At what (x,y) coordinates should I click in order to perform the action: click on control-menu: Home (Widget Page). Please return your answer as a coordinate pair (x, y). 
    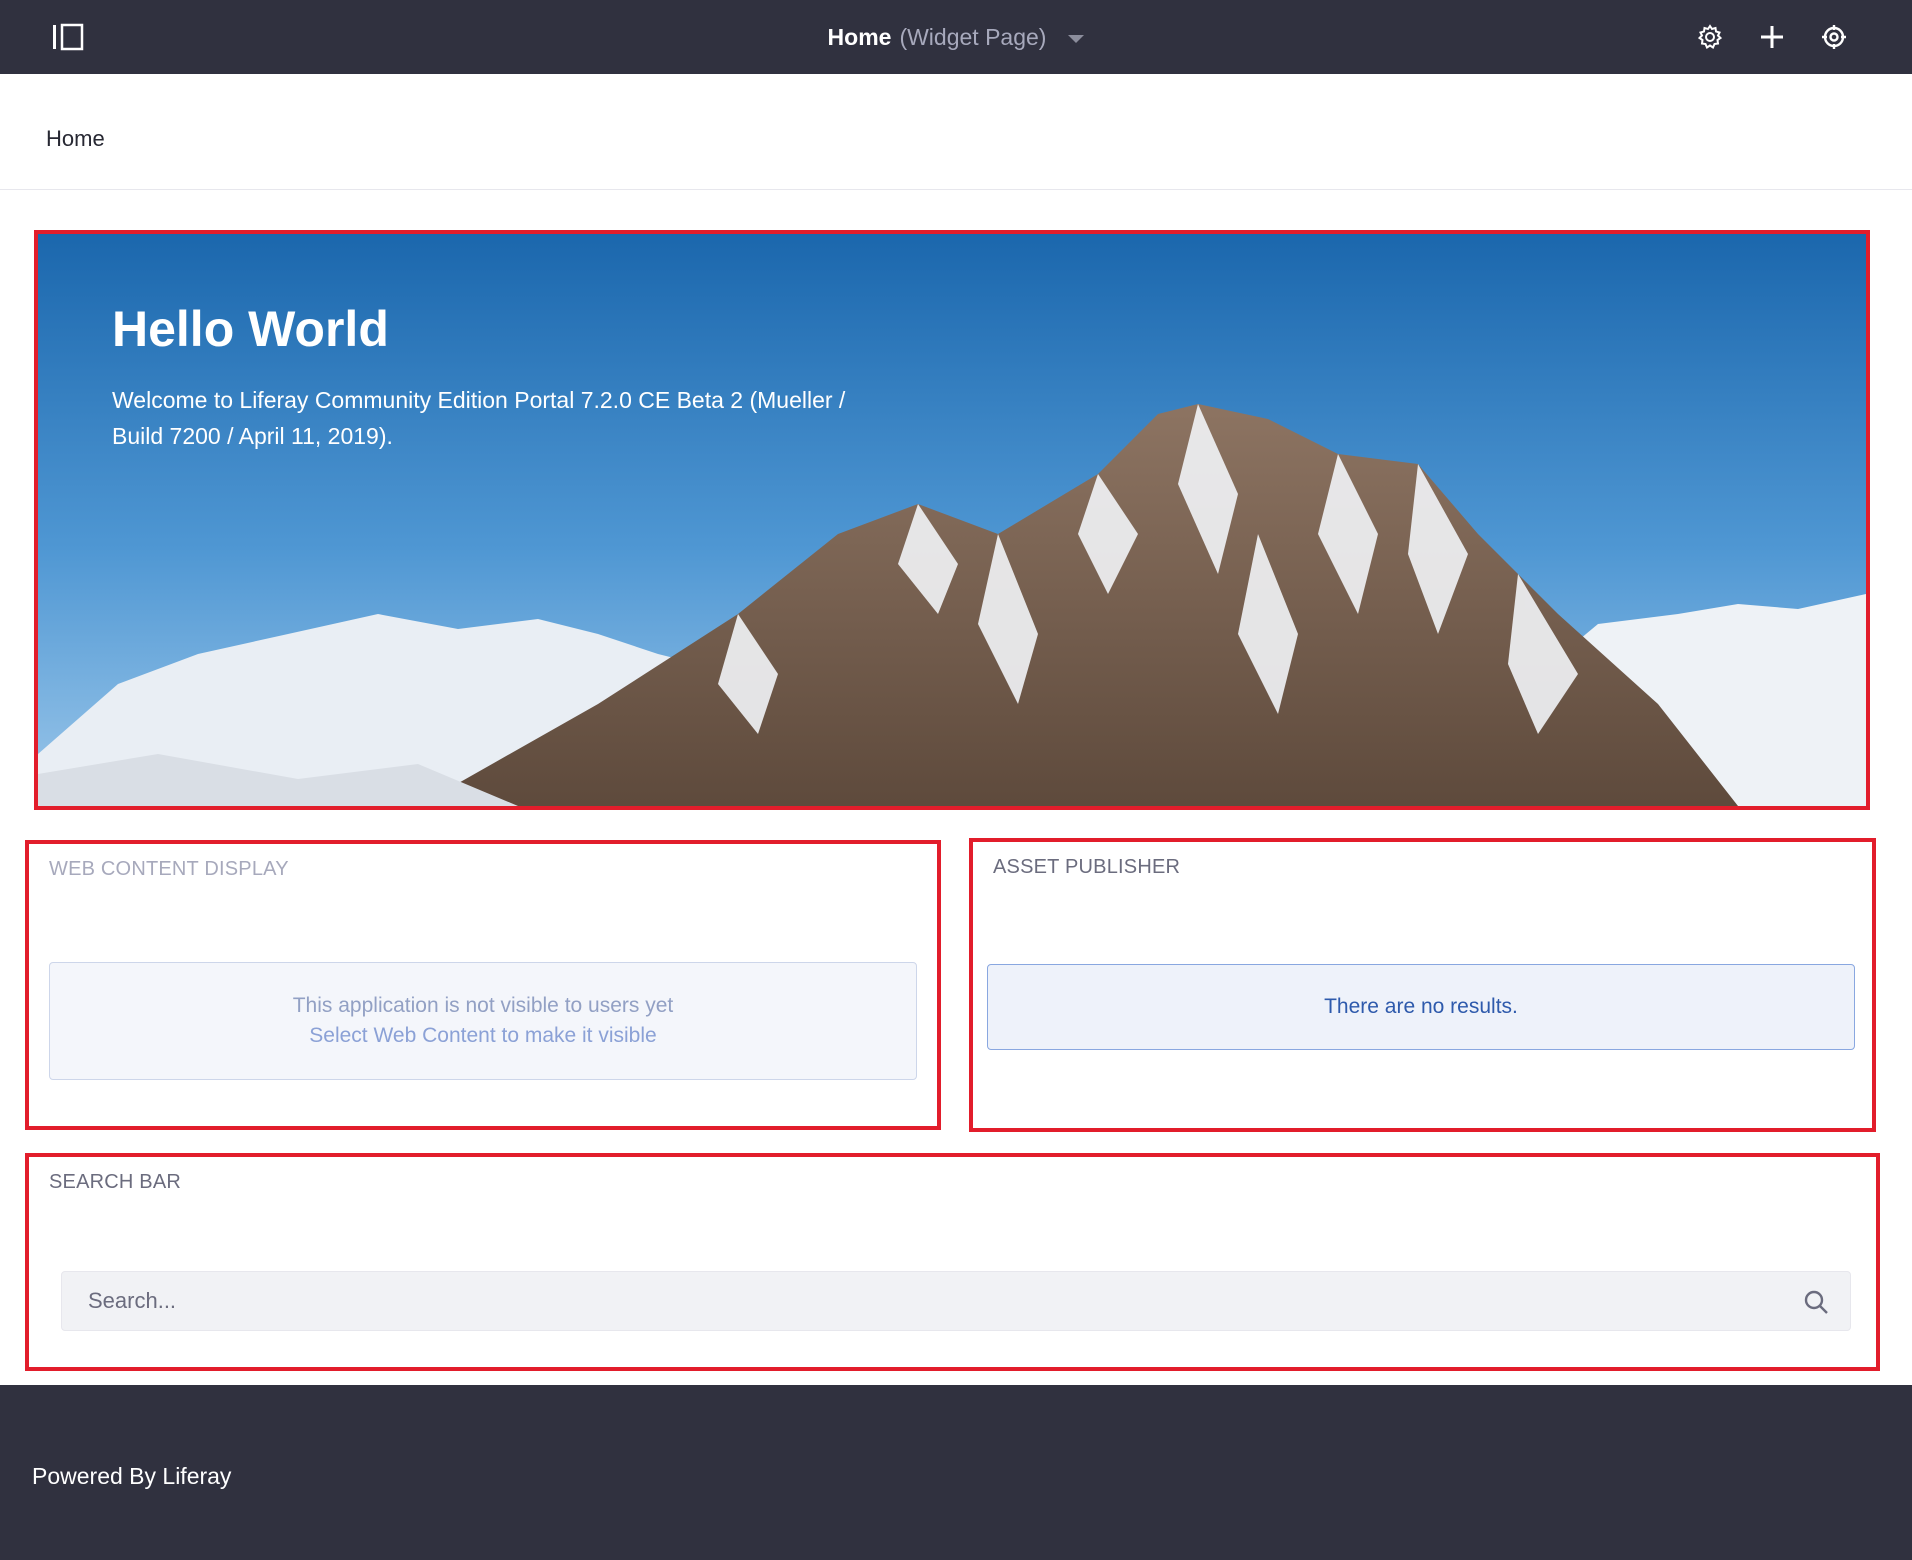
    Looking at the image, I should click on (956, 37).